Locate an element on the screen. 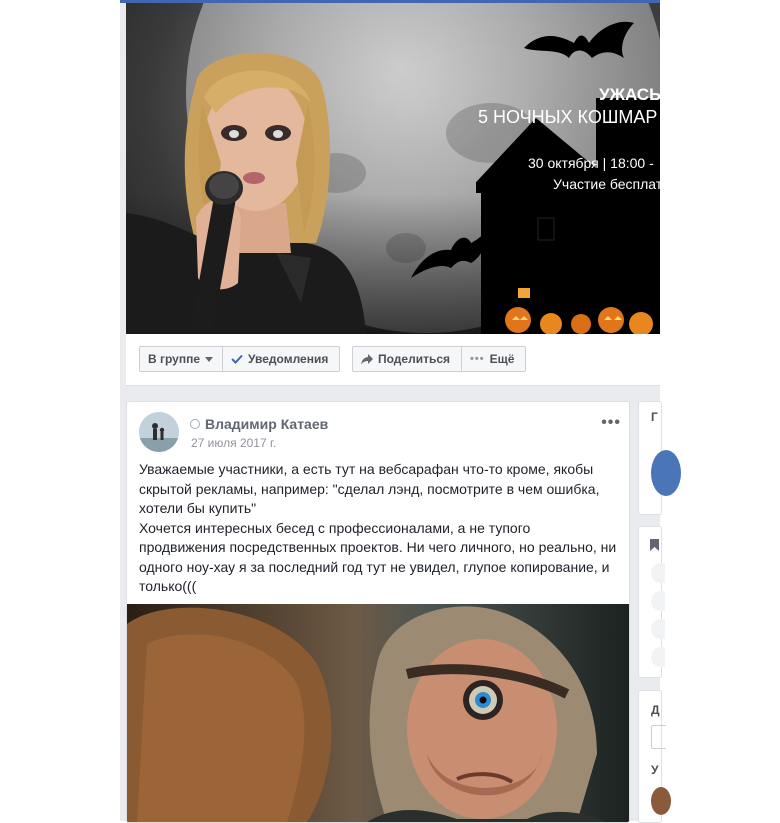 Image resolution: width=780 pixels, height=823 pixels. in-group-label: В группе is located at coordinates (174, 359).